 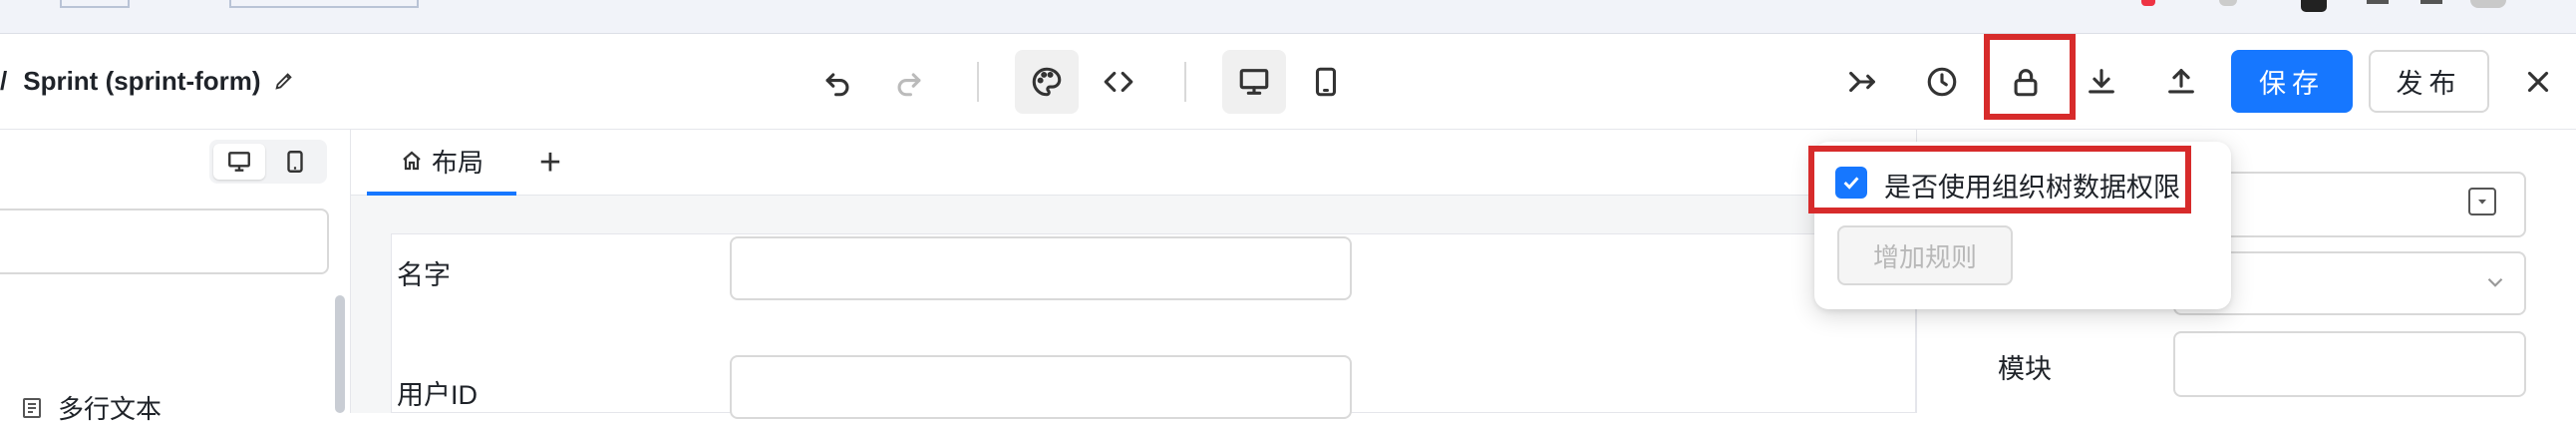 I want to click on close-icon, so click(x=2538, y=82).